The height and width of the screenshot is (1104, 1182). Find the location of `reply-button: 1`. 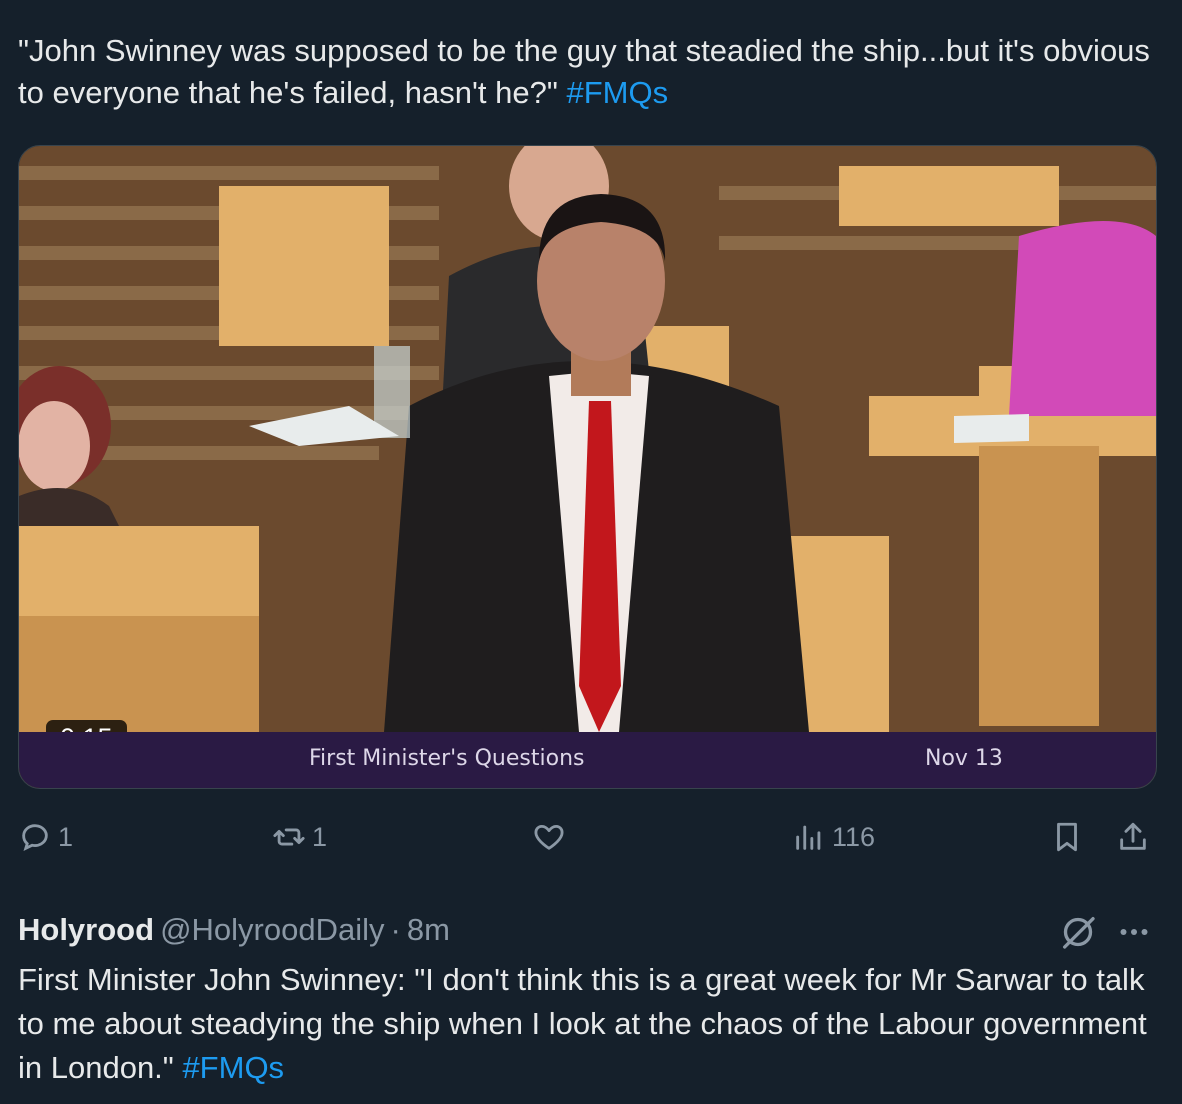

reply-button: 1 is located at coordinates (45, 837).